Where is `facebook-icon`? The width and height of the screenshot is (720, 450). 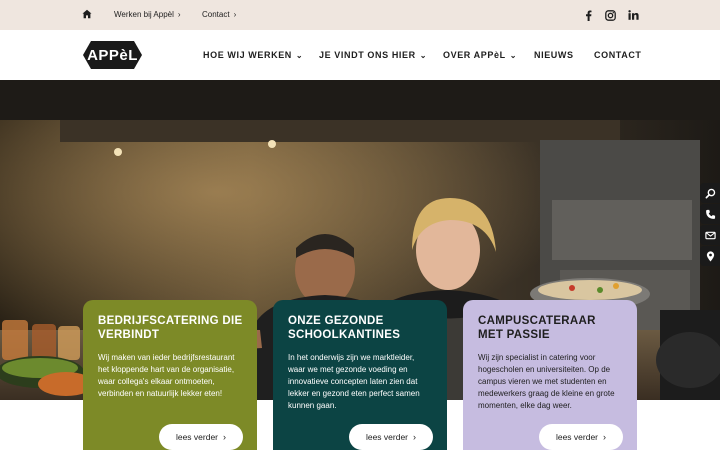 facebook-icon is located at coordinates (588, 15).